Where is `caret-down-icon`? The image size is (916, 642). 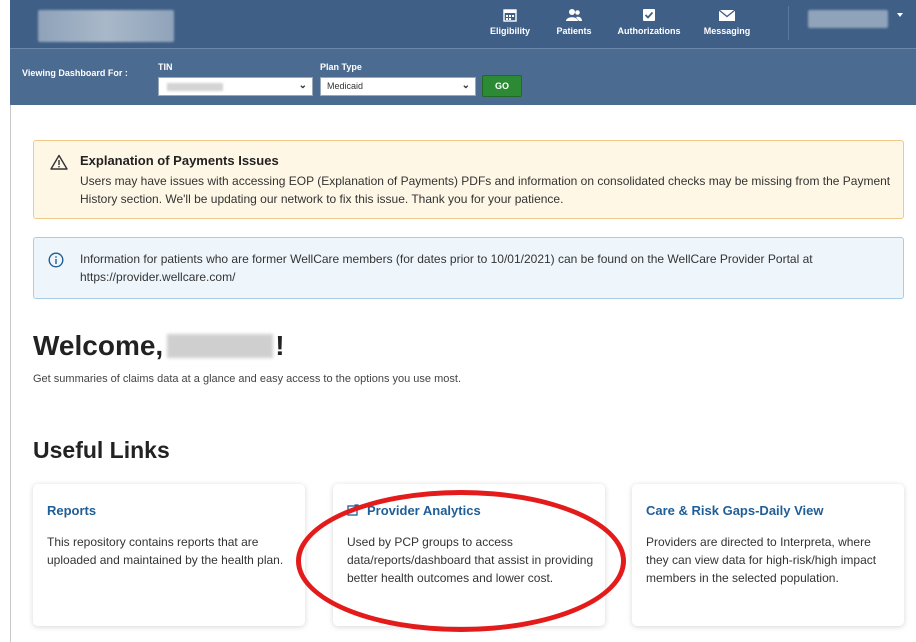
caret-down-icon is located at coordinates (900, 15).